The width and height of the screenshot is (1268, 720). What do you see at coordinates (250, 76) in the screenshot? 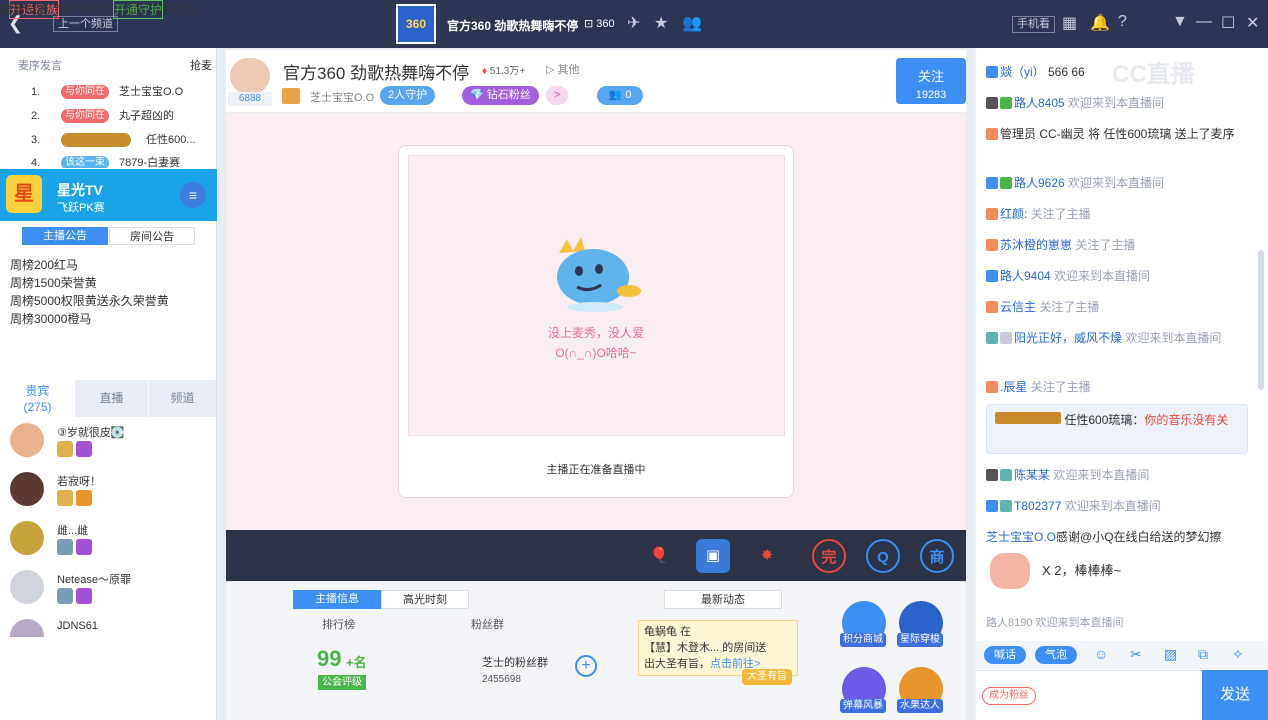
I see `host-avatar` at bounding box center [250, 76].